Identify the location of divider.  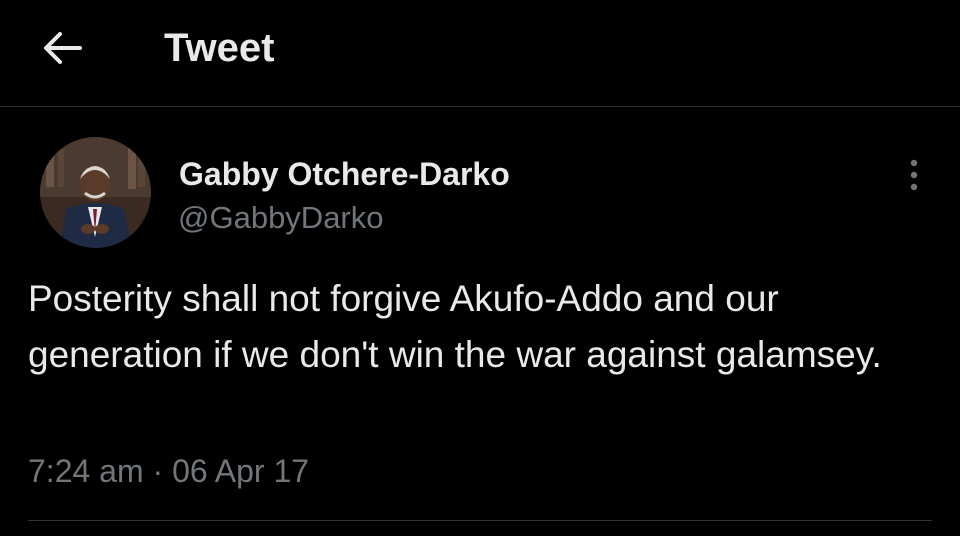
(480, 520).